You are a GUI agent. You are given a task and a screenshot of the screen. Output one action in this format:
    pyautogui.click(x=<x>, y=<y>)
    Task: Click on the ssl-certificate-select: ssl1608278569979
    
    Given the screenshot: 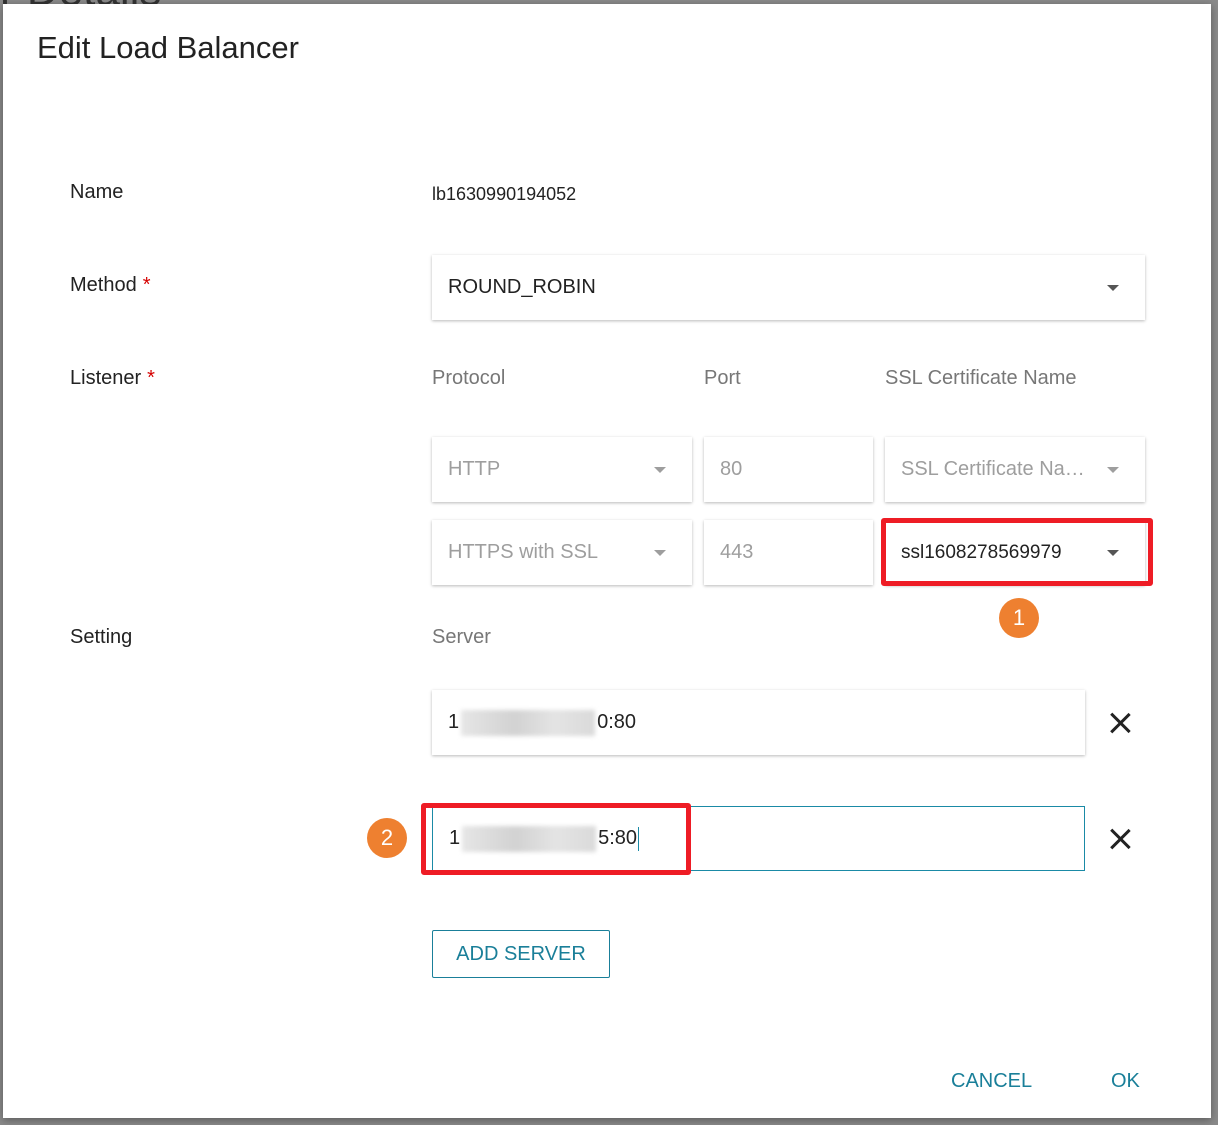 What is the action you would take?
    pyautogui.click(x=1015, y=552)
    